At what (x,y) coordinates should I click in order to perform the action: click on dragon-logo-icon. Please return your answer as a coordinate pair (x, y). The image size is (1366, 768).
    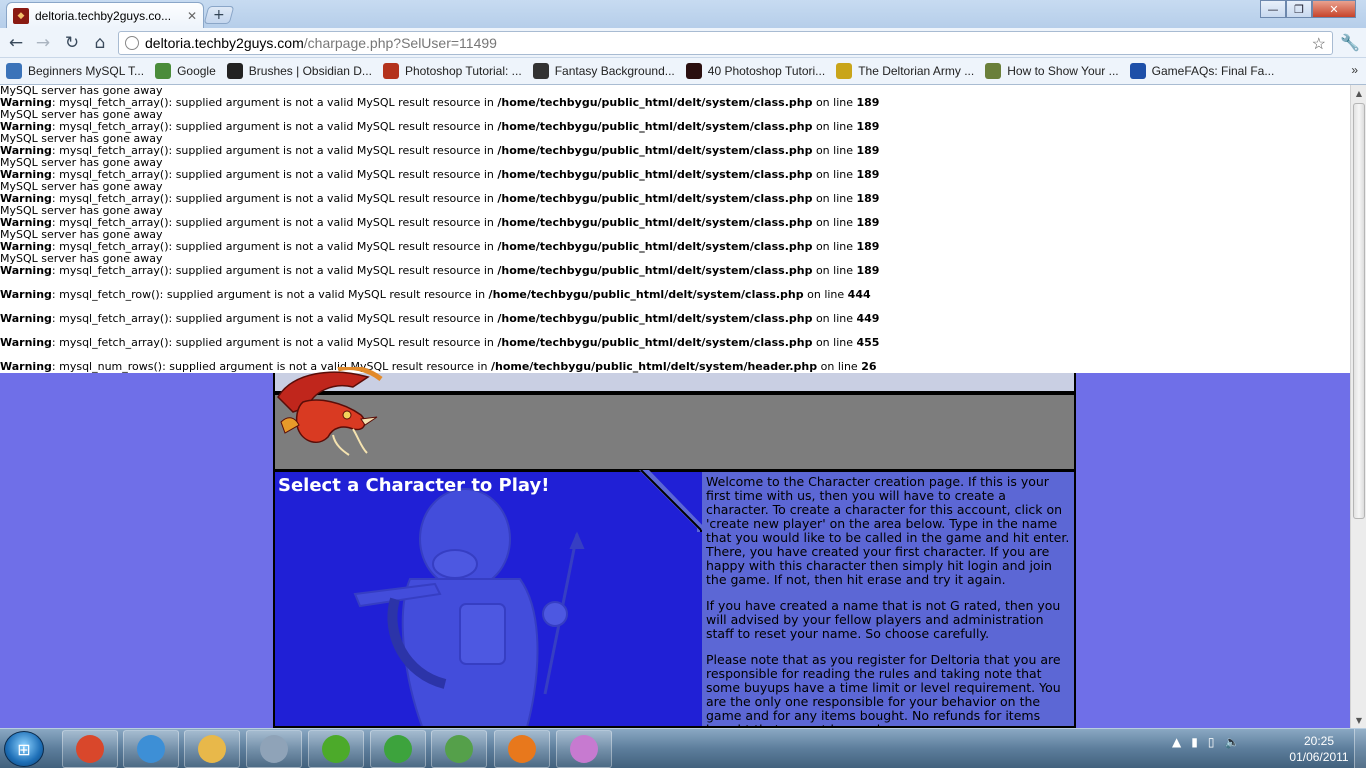
    Looking at the image, I should click on (330, 411).